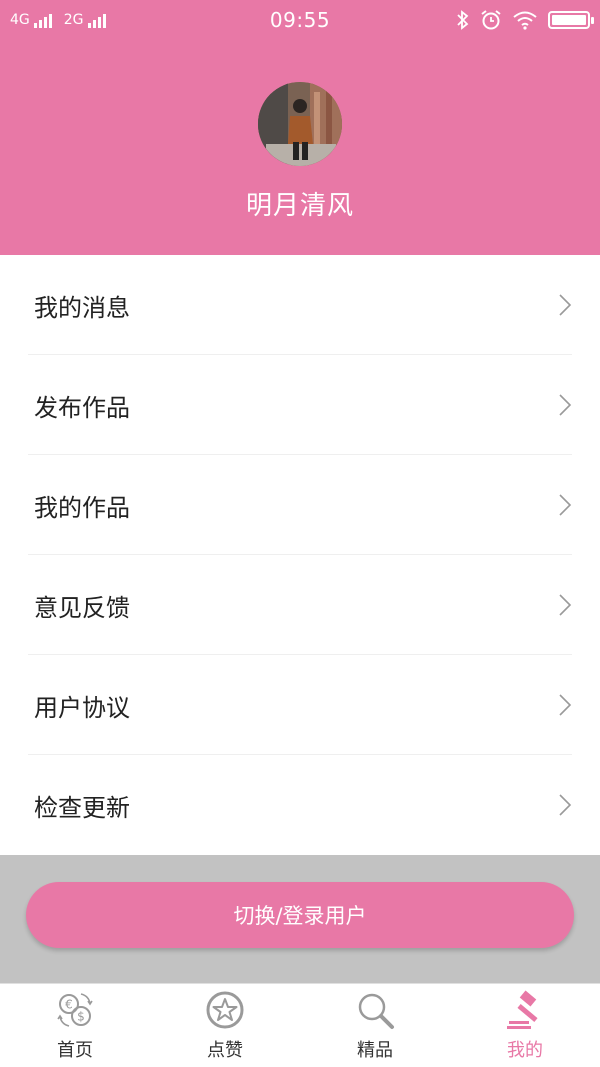 The height and width of the screenshot is (1067, 600). I want to click on avatar, so click(300, 124).